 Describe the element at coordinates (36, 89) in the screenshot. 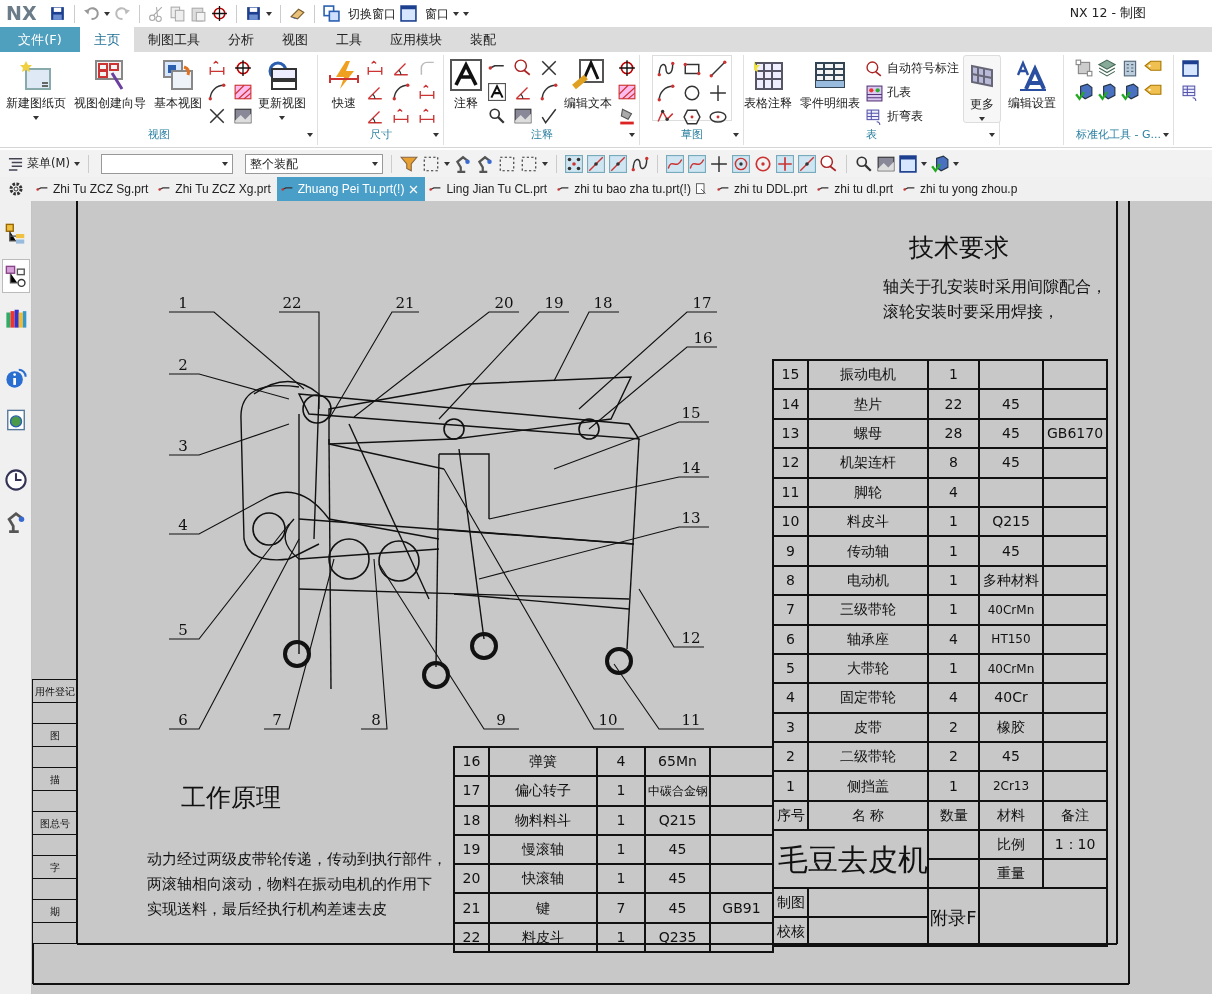

I see `ribbon-button: 新建图纸页` at that location.